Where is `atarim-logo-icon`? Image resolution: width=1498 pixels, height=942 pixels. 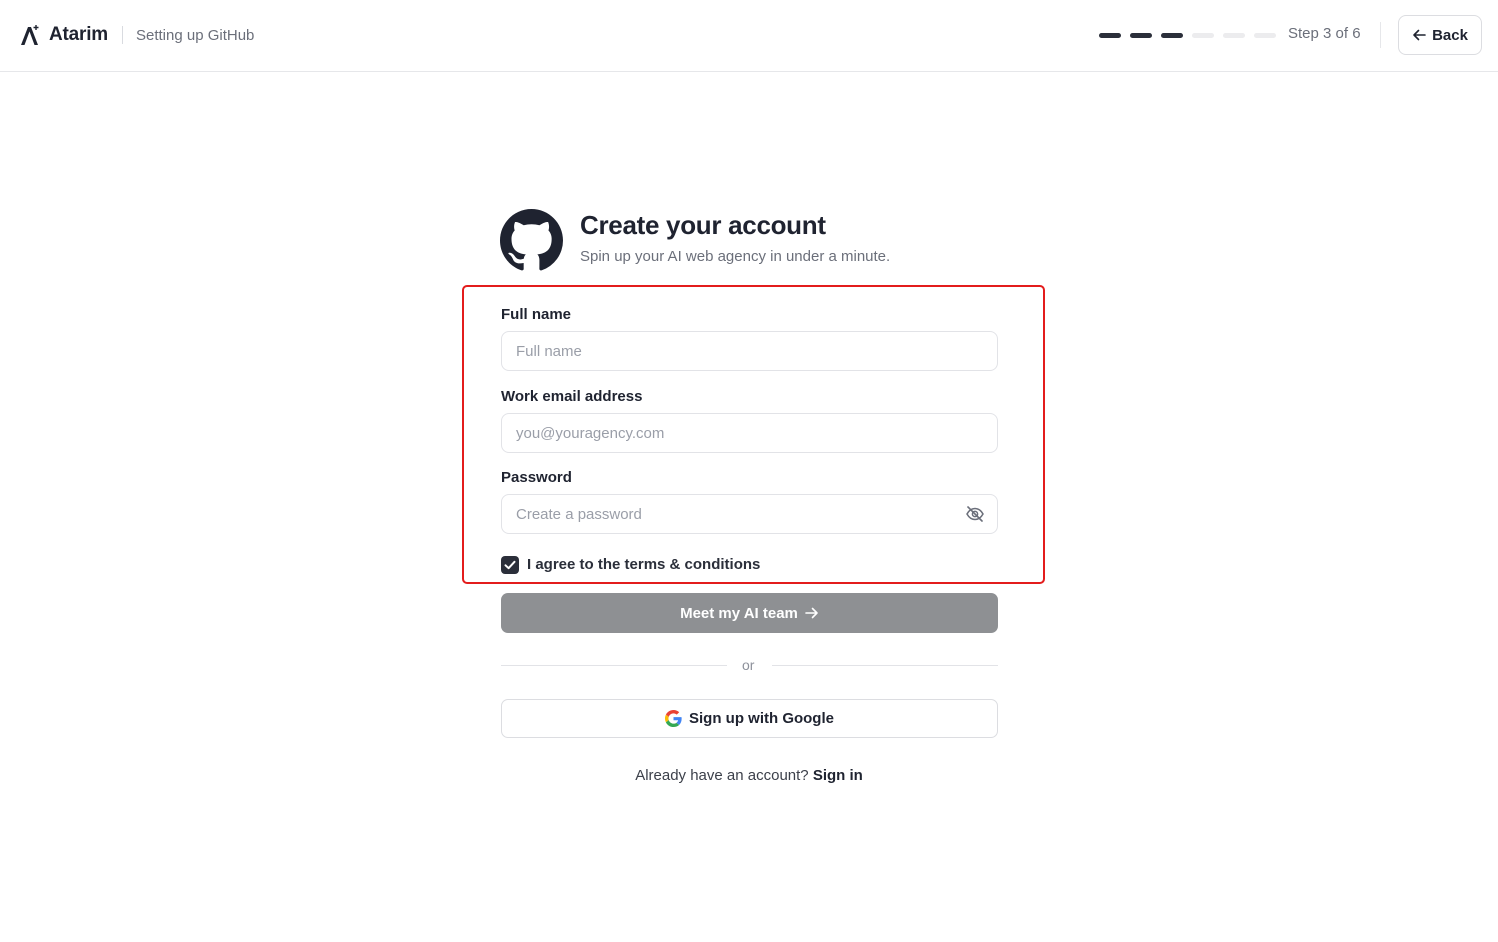
atarim-logo-icon is located at coordinates (30, 35).